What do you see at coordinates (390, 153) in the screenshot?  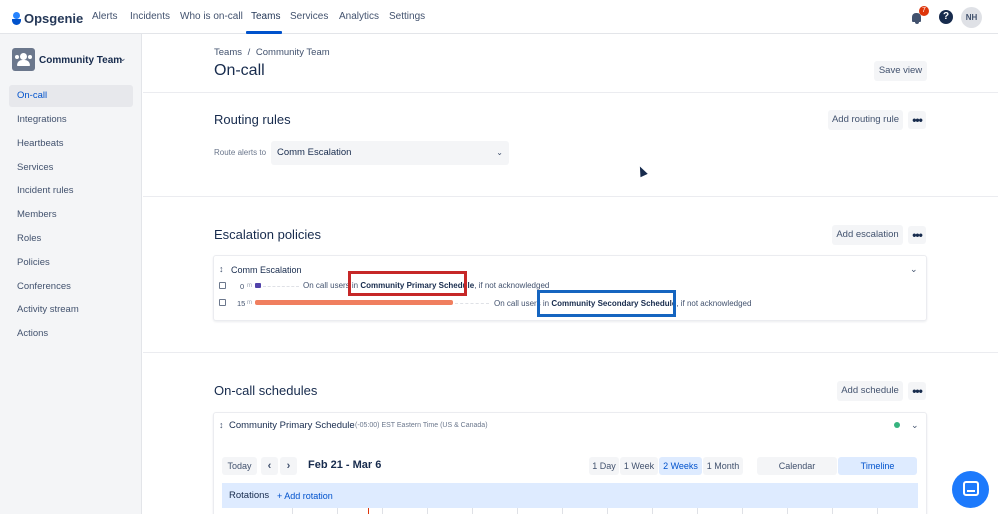 I see `route-alerts-select: Comm Escalation ⌄` at bounding box center [390, 153].